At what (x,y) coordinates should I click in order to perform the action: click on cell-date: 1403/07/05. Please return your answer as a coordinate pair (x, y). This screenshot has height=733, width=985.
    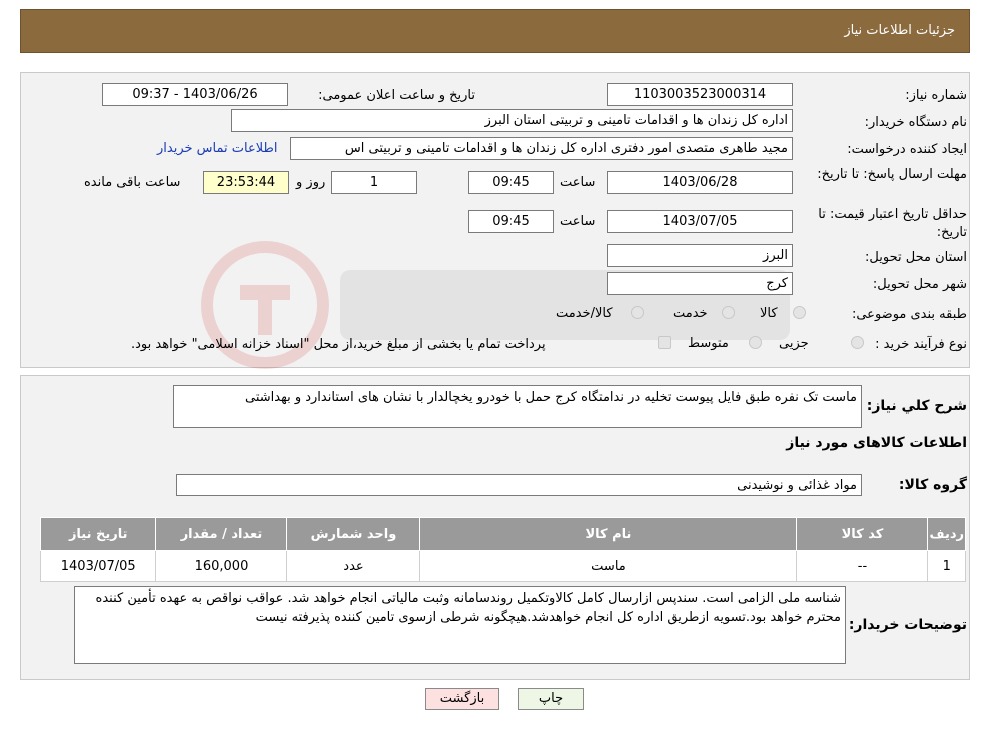
    Looking at the image, I should click on (98, 566).